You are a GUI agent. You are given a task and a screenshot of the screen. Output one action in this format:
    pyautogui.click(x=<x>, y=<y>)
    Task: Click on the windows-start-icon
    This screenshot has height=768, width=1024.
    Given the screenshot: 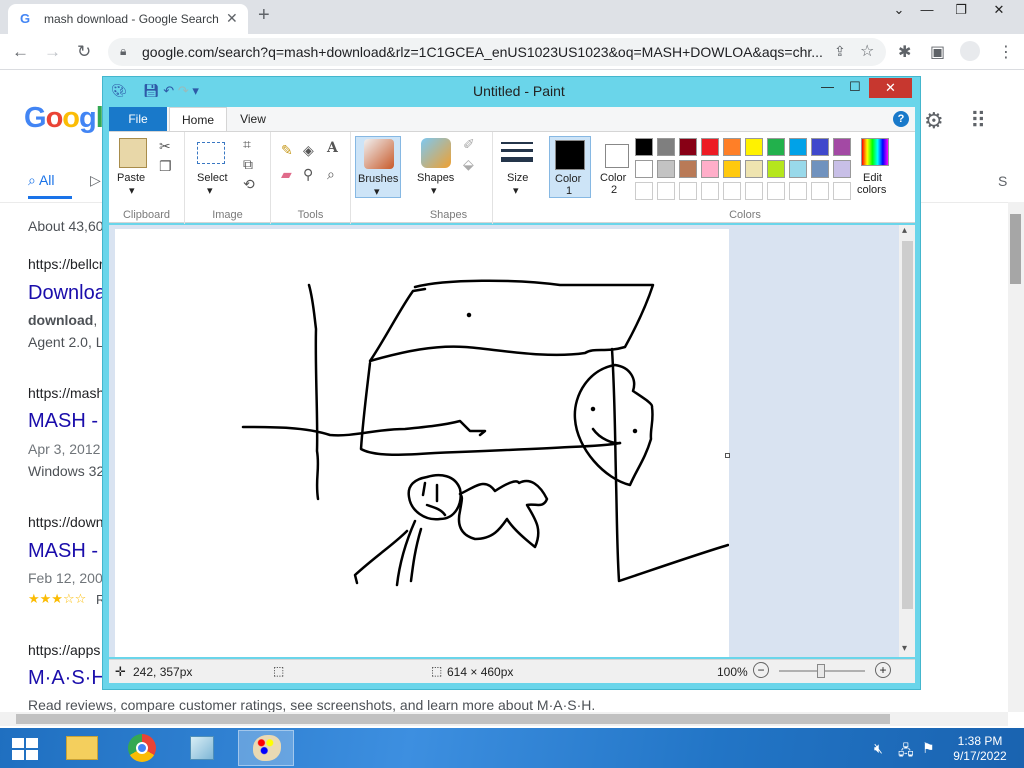 What is the action you would take?
    pyautogui.click(x=25, y=749)
    